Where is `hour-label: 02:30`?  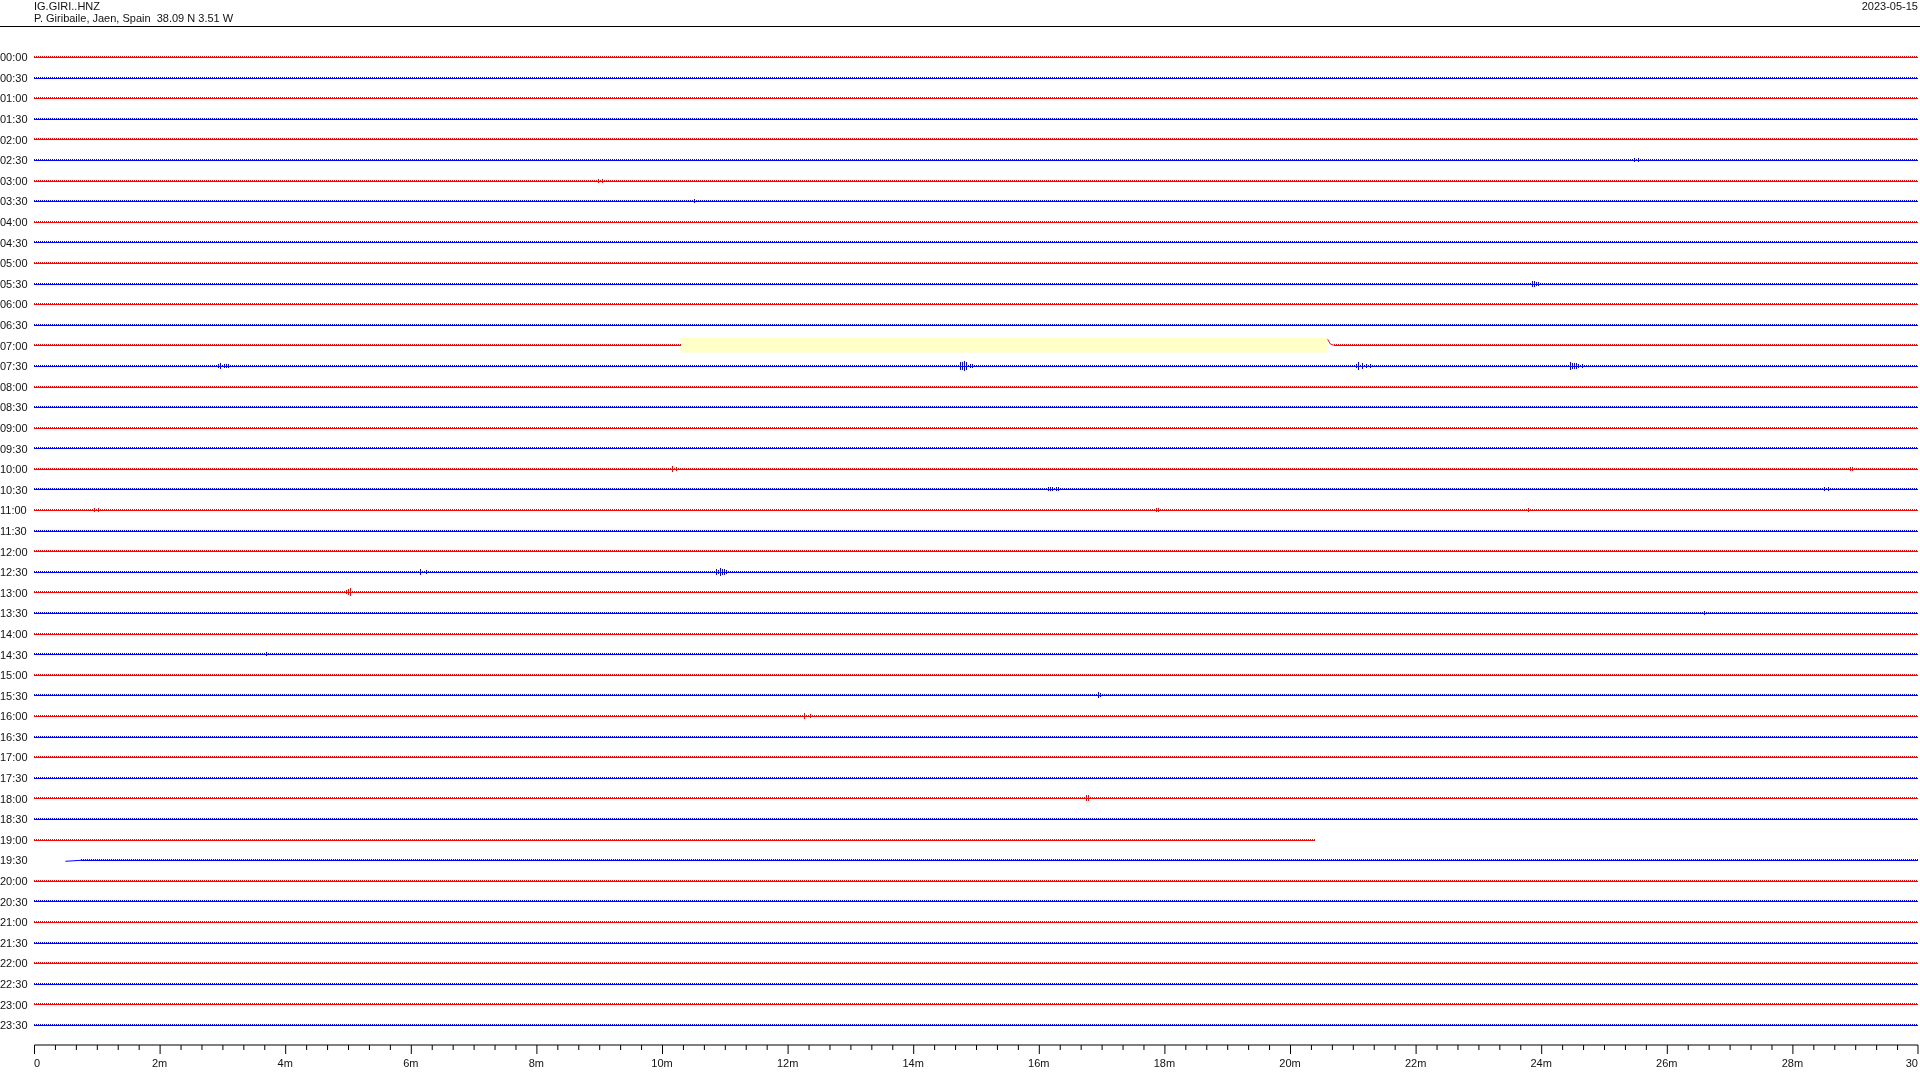 hour-label: 02:30 is located at coordinates (14, 160).